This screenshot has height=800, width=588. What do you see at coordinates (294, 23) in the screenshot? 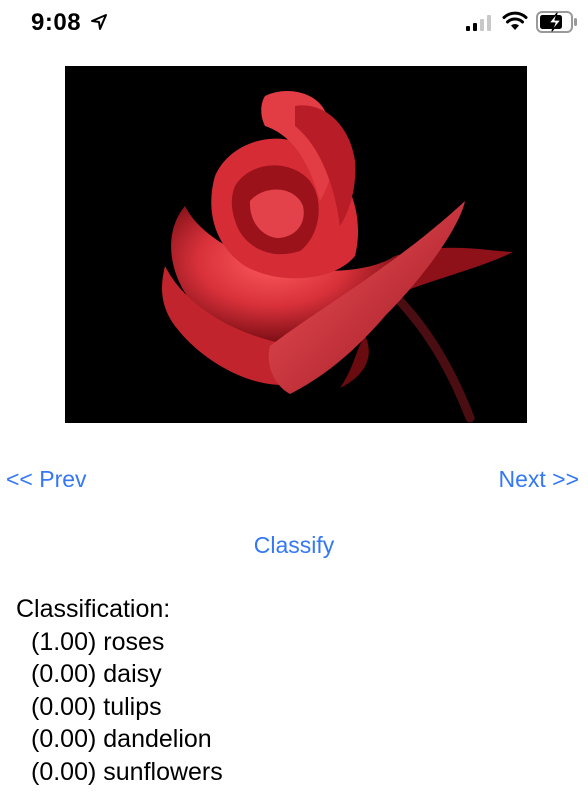
I see `status-bar: 9:08` at bounding box center [294, 23].